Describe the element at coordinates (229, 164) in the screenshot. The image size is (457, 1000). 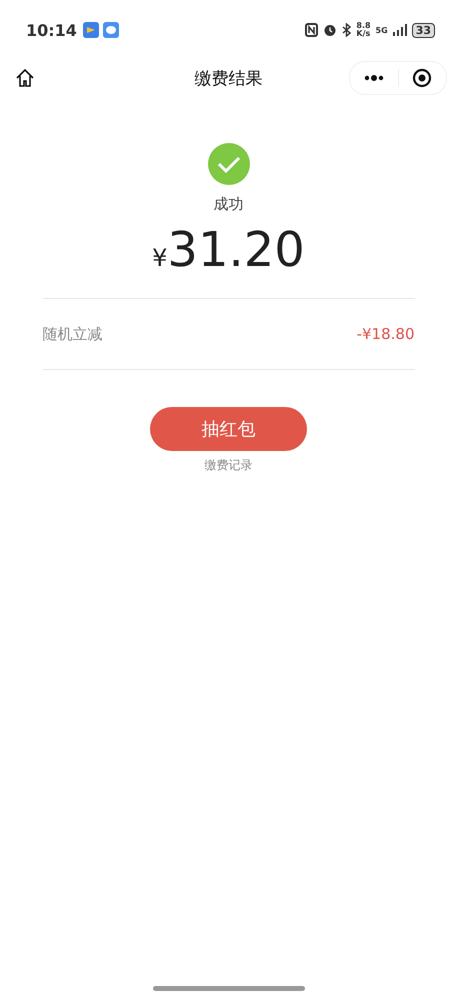
I see `success-check-icon` at that location.